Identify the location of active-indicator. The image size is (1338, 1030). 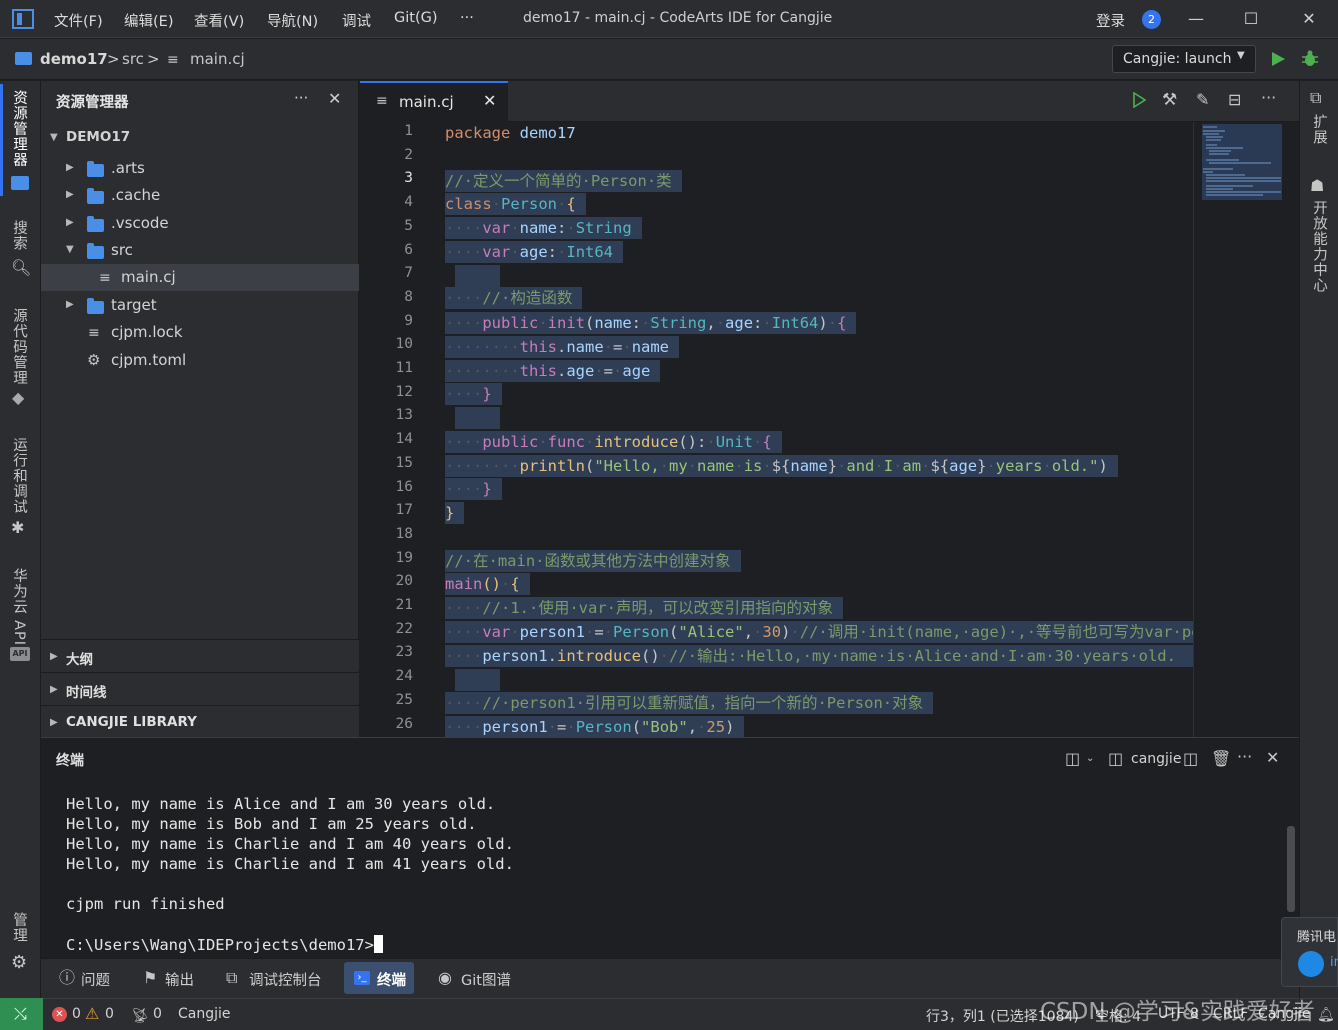
(1, 140).